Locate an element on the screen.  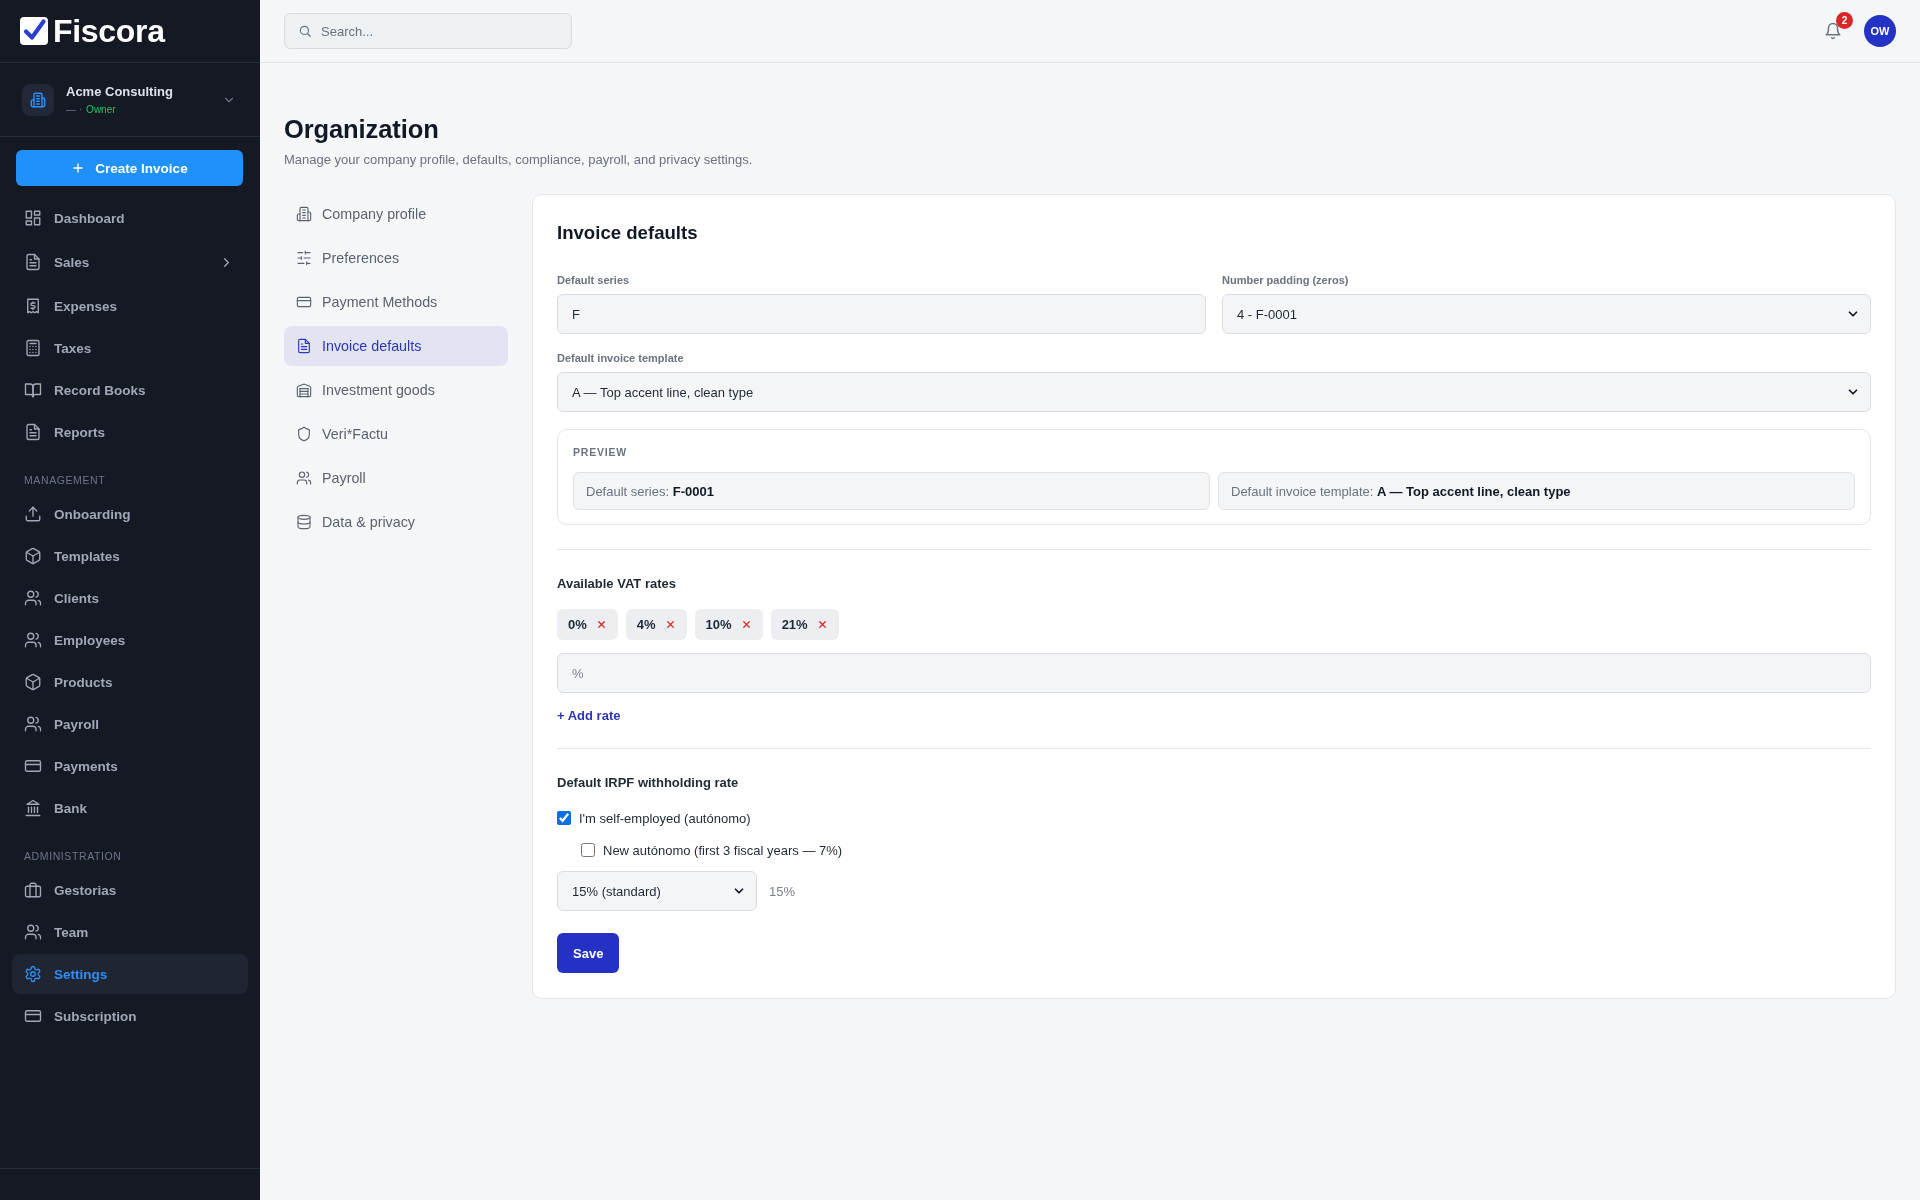
nav-item: Taxes is located at coordinates (130, 348).